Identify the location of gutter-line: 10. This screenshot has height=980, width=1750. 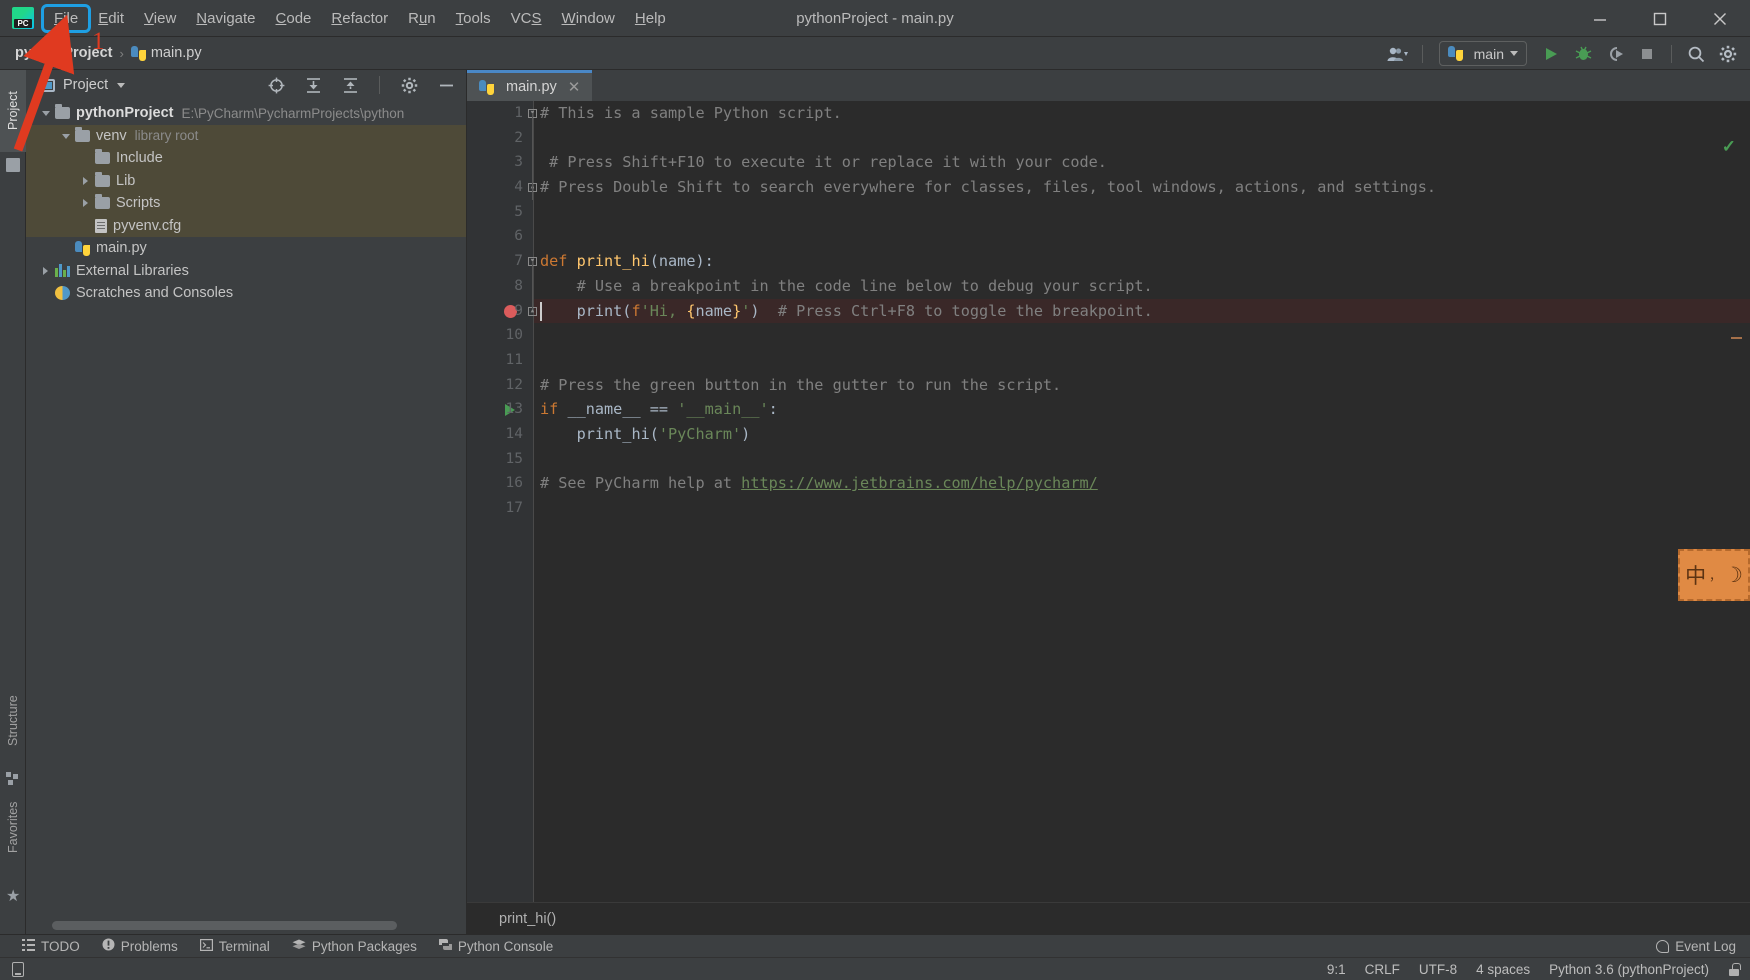
(500, 335).